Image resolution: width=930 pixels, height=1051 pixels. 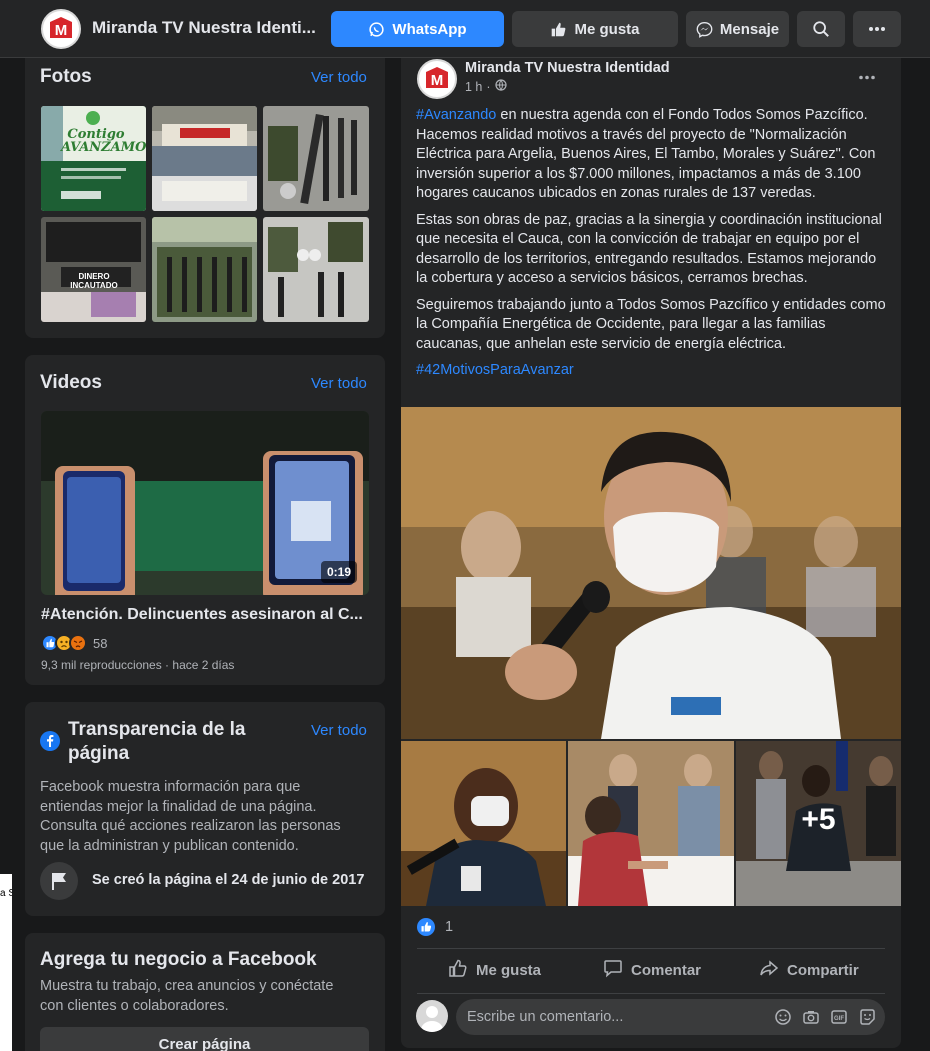 What do you see at coordinates (769, 970) in the screenshot?
I see `share-icon` at bounding box center [769, 970].